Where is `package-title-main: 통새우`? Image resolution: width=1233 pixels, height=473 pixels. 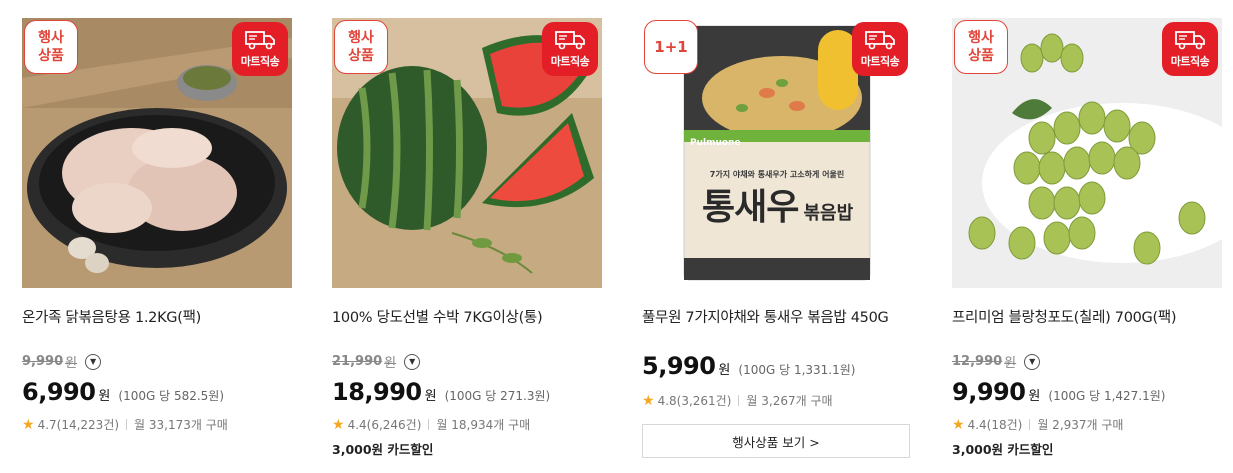
package-title-main: 통새우 is located at coordinates (750, 207).